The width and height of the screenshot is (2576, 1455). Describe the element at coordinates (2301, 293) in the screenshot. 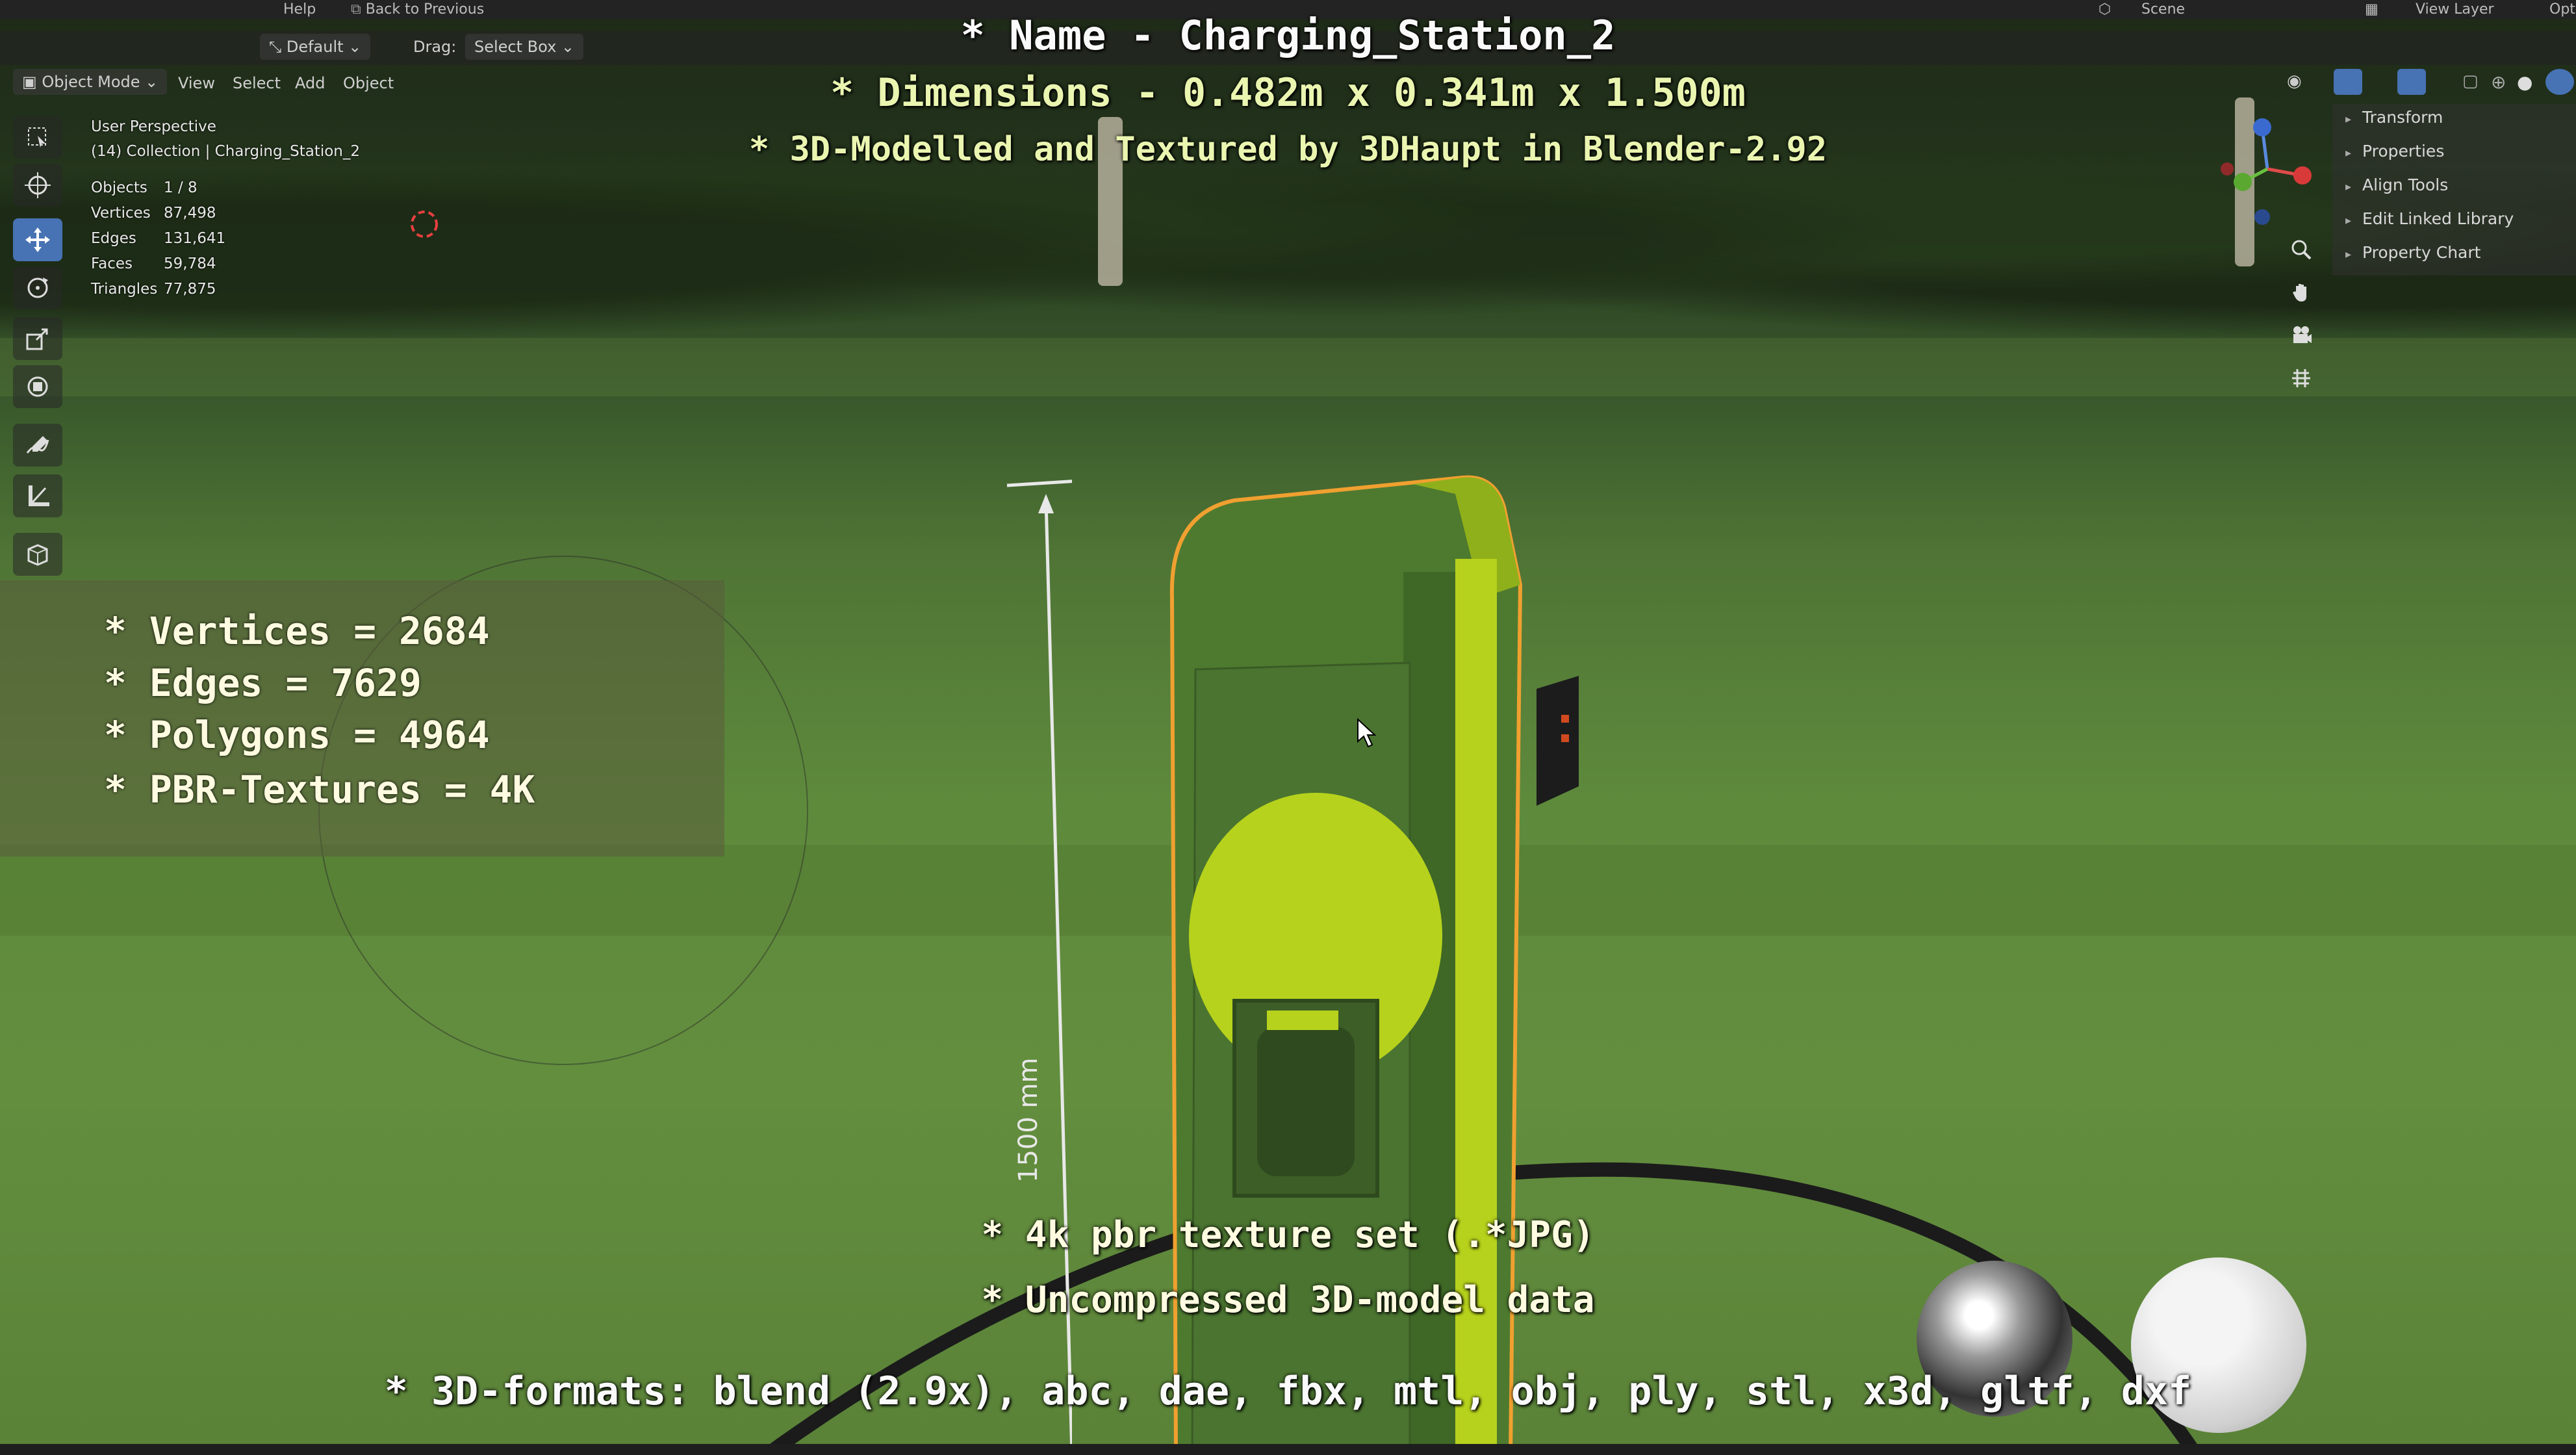

I see `pan-hand-icon` at that location.